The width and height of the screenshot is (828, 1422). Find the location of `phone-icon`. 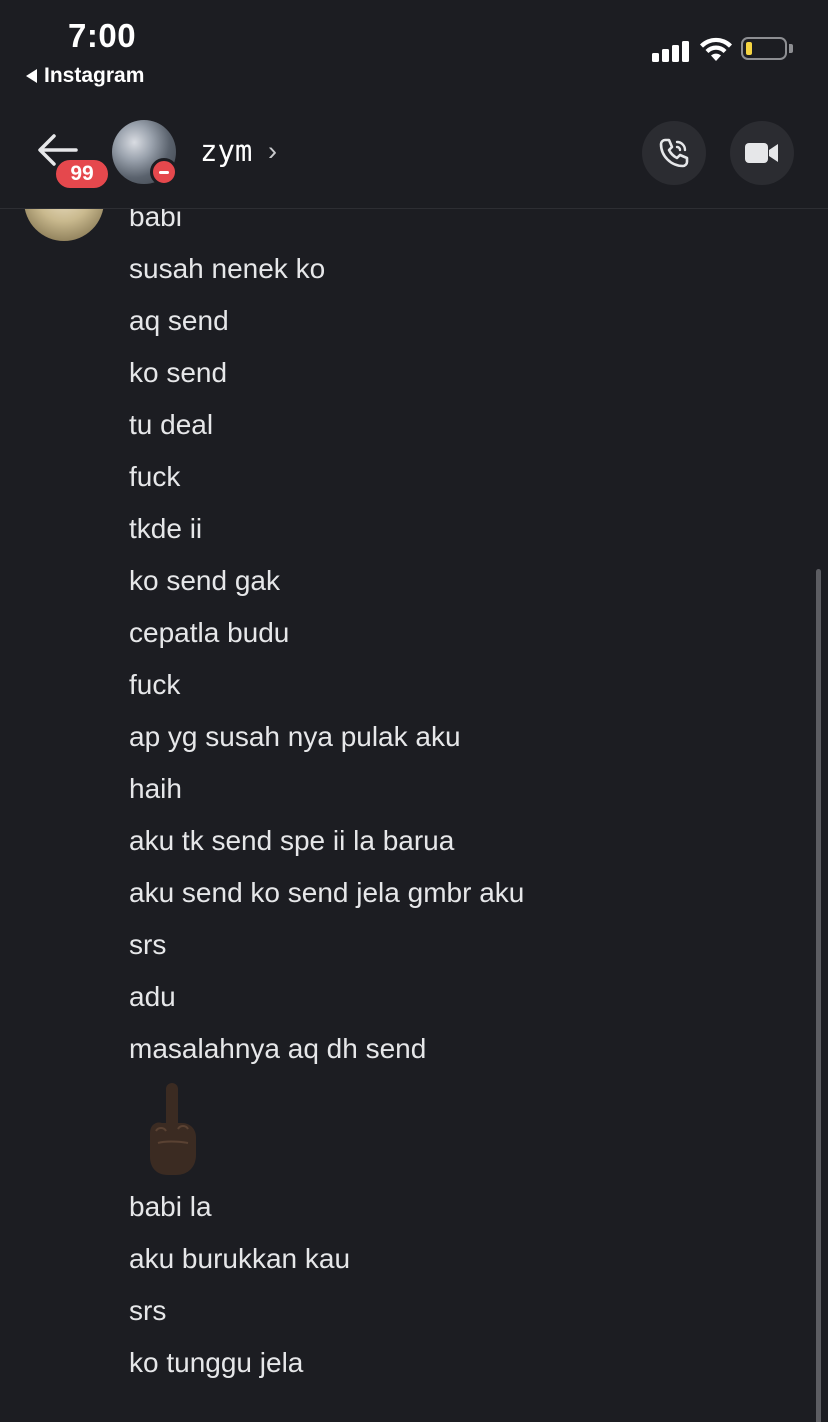

phone-icon is located at coordinates (674, 153).